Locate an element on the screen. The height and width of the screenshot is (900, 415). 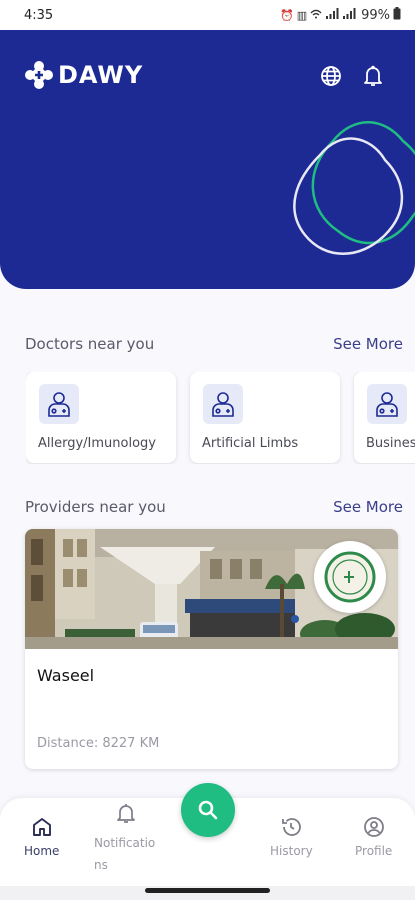
providers-section-header: Providers near you See More is located at coordinates (214, 507).